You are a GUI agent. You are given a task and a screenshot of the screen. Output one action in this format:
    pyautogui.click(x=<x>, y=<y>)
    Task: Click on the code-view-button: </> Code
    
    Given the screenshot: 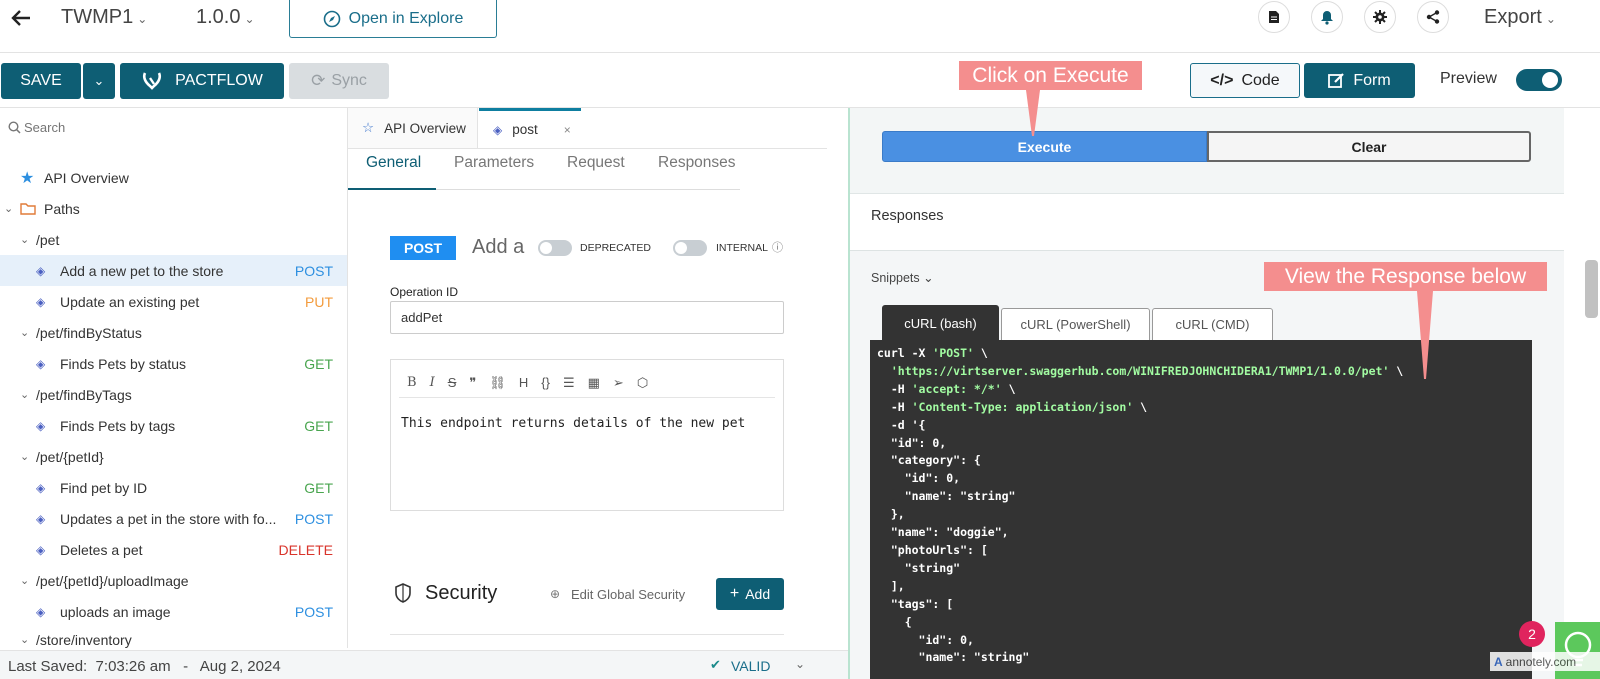 What is the action you would take?
    pyautogui.click(x=1245, y=80)
    